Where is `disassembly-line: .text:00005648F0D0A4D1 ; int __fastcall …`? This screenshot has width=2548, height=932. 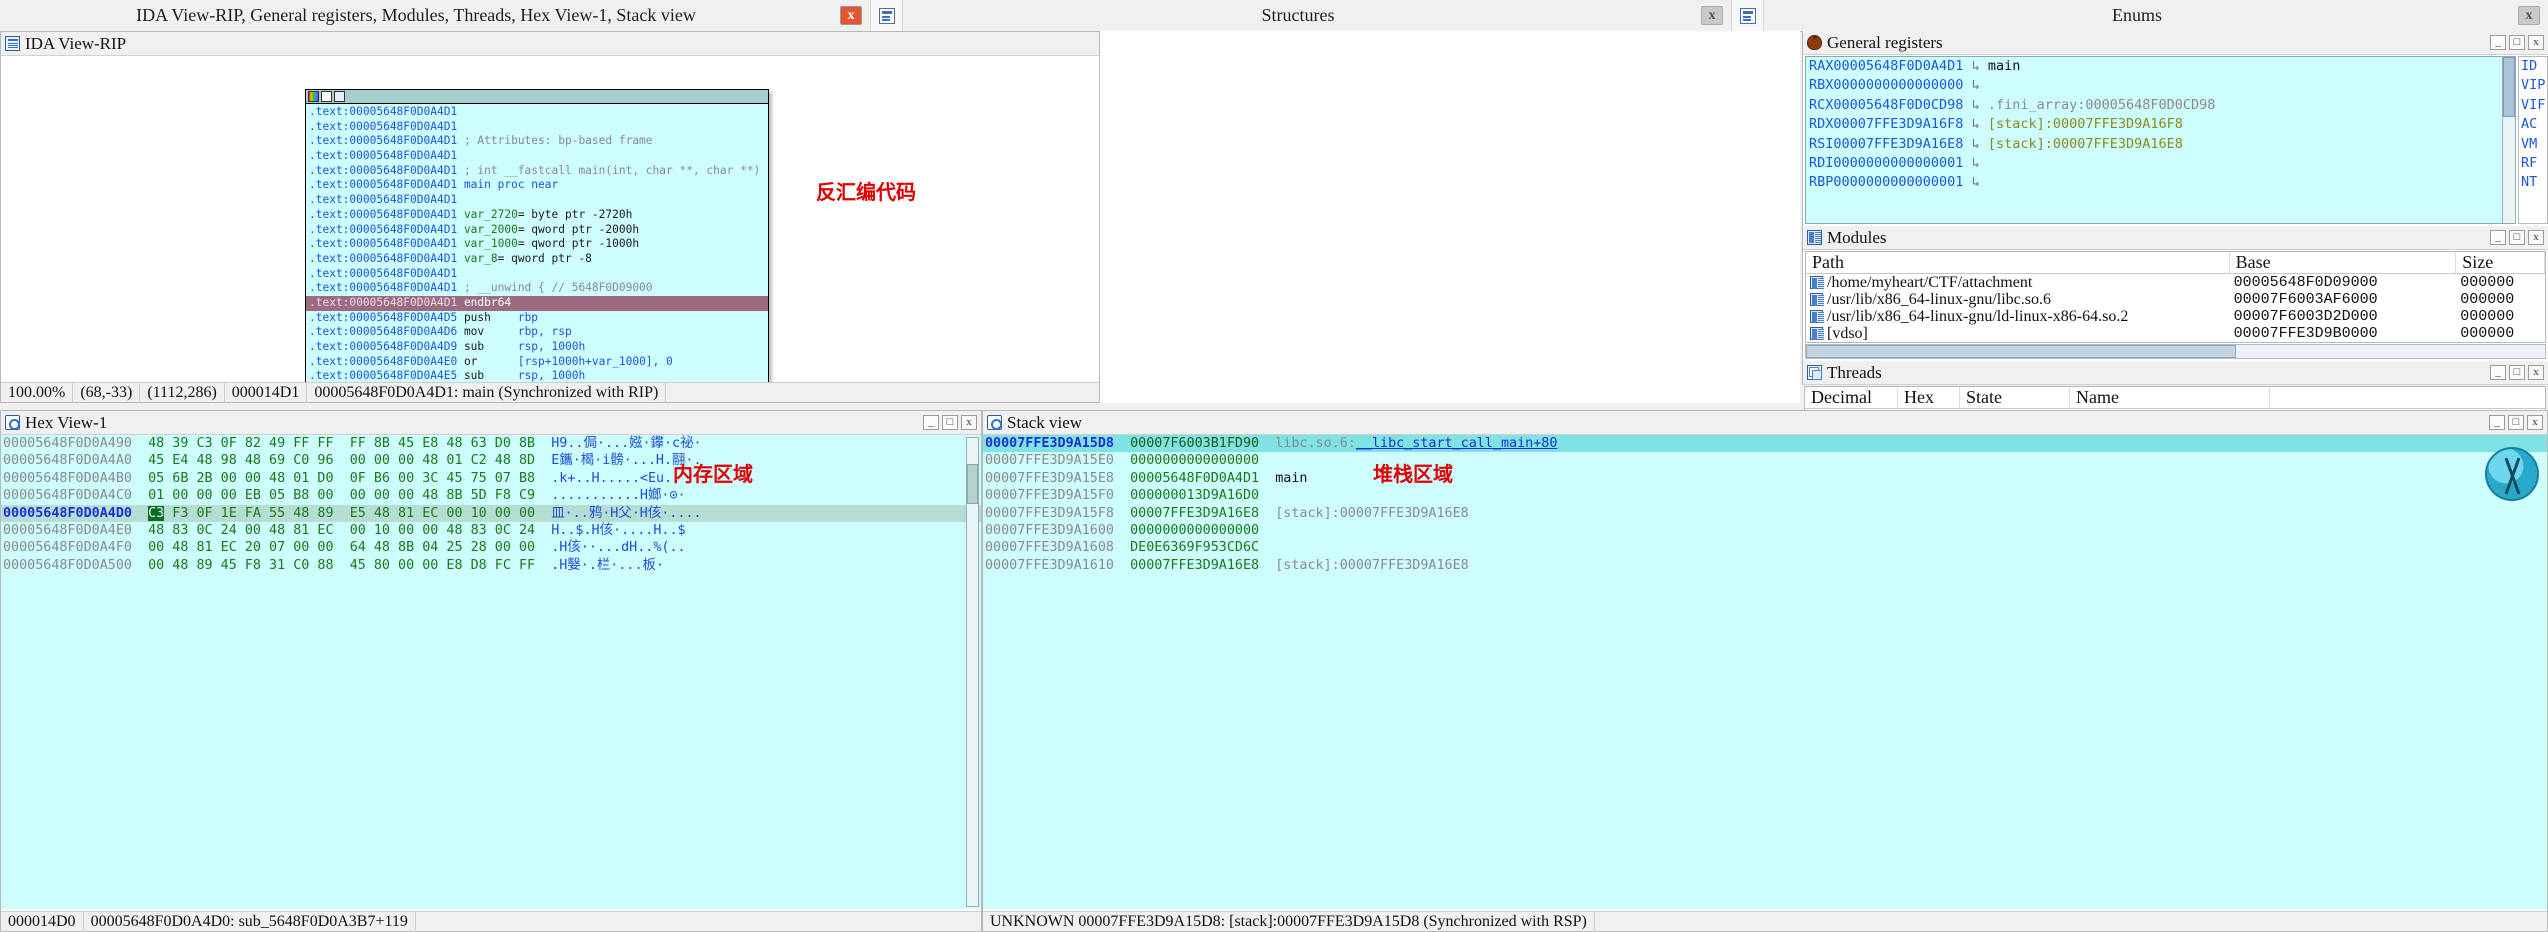 disassembly-line: .text:00005648F0D0A4D1 ; int __fastcall … is located at coordinates (537, 171).